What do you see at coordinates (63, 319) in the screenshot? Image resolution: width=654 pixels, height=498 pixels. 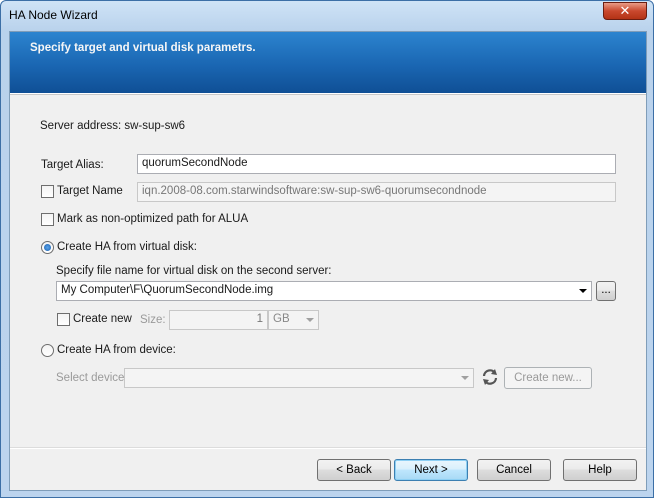 I see `create-new-checkbox` at bounding box center [63, 319].